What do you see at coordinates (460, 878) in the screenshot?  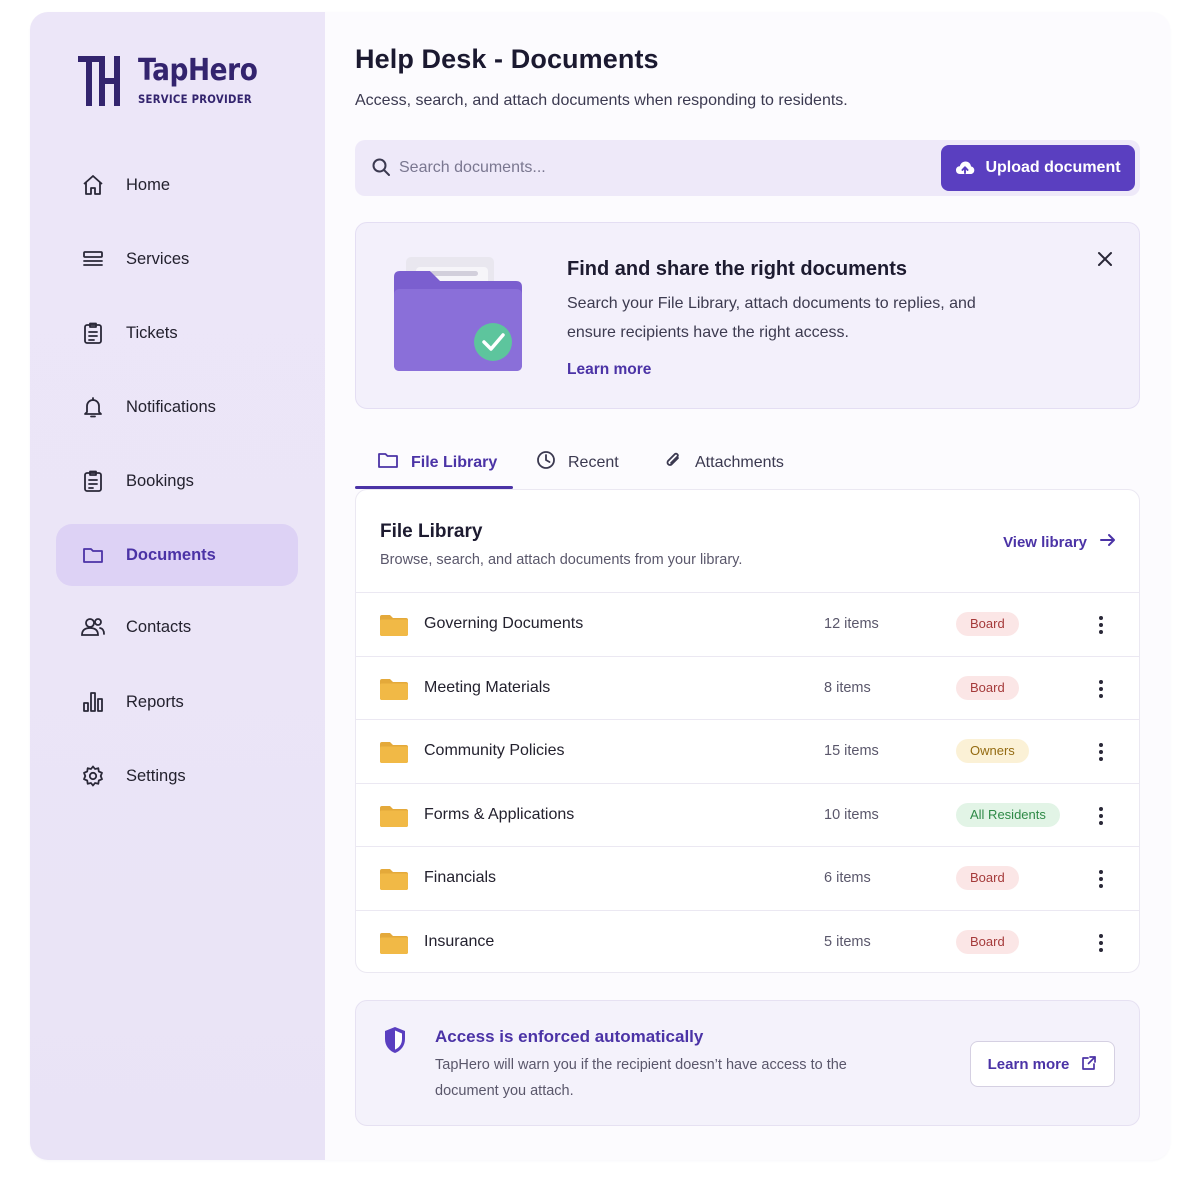 I see `folder-name: Financials` at bounding box center [460, 878].